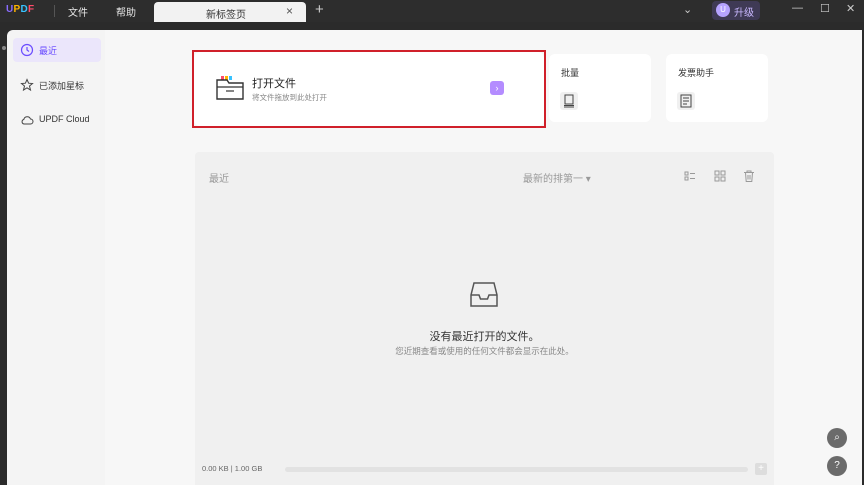  What do you see at coordinates (570, 73) in the screenshot?
I see `batch-title: 批量` at bounding box center [570, 73].